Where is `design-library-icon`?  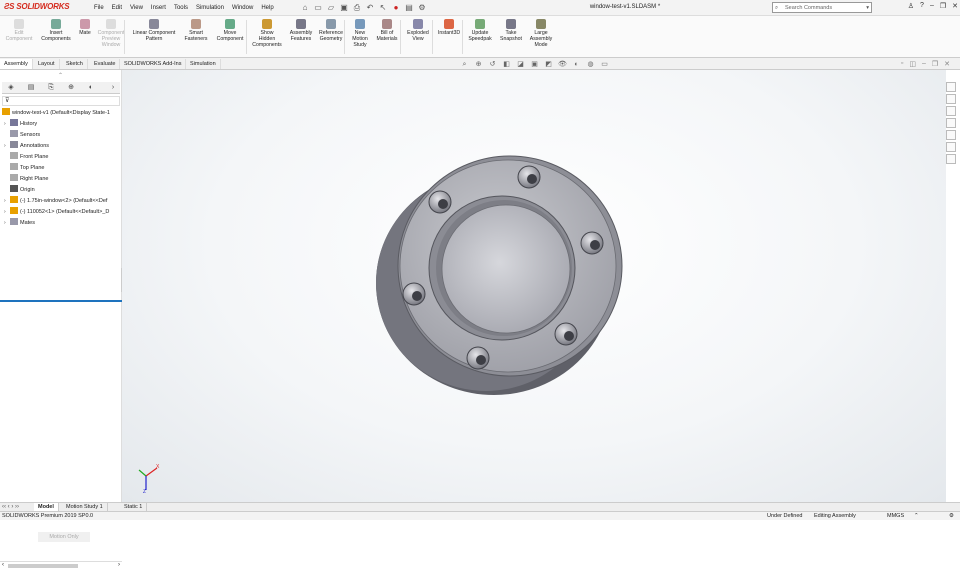 design-library-icon is located at coordinates (951, 99).